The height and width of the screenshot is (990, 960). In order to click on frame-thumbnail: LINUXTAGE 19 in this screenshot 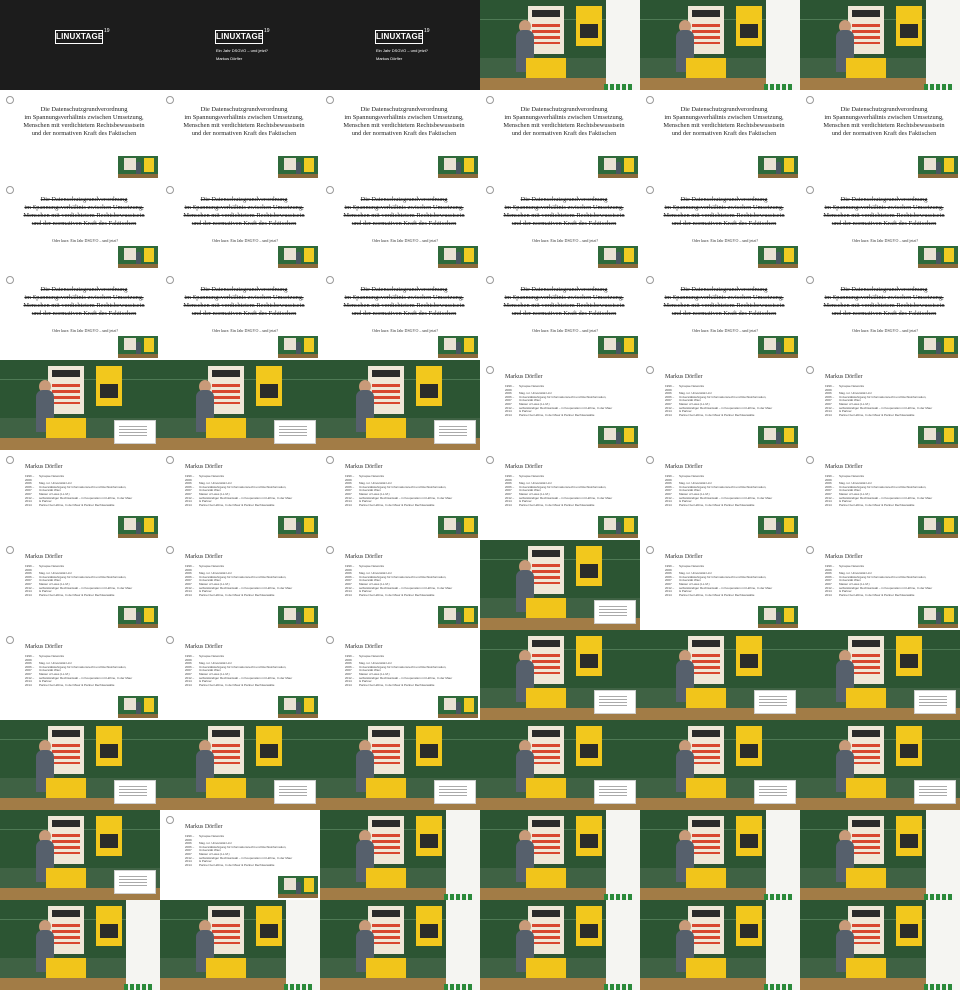, I will do `click(80, 45)`.